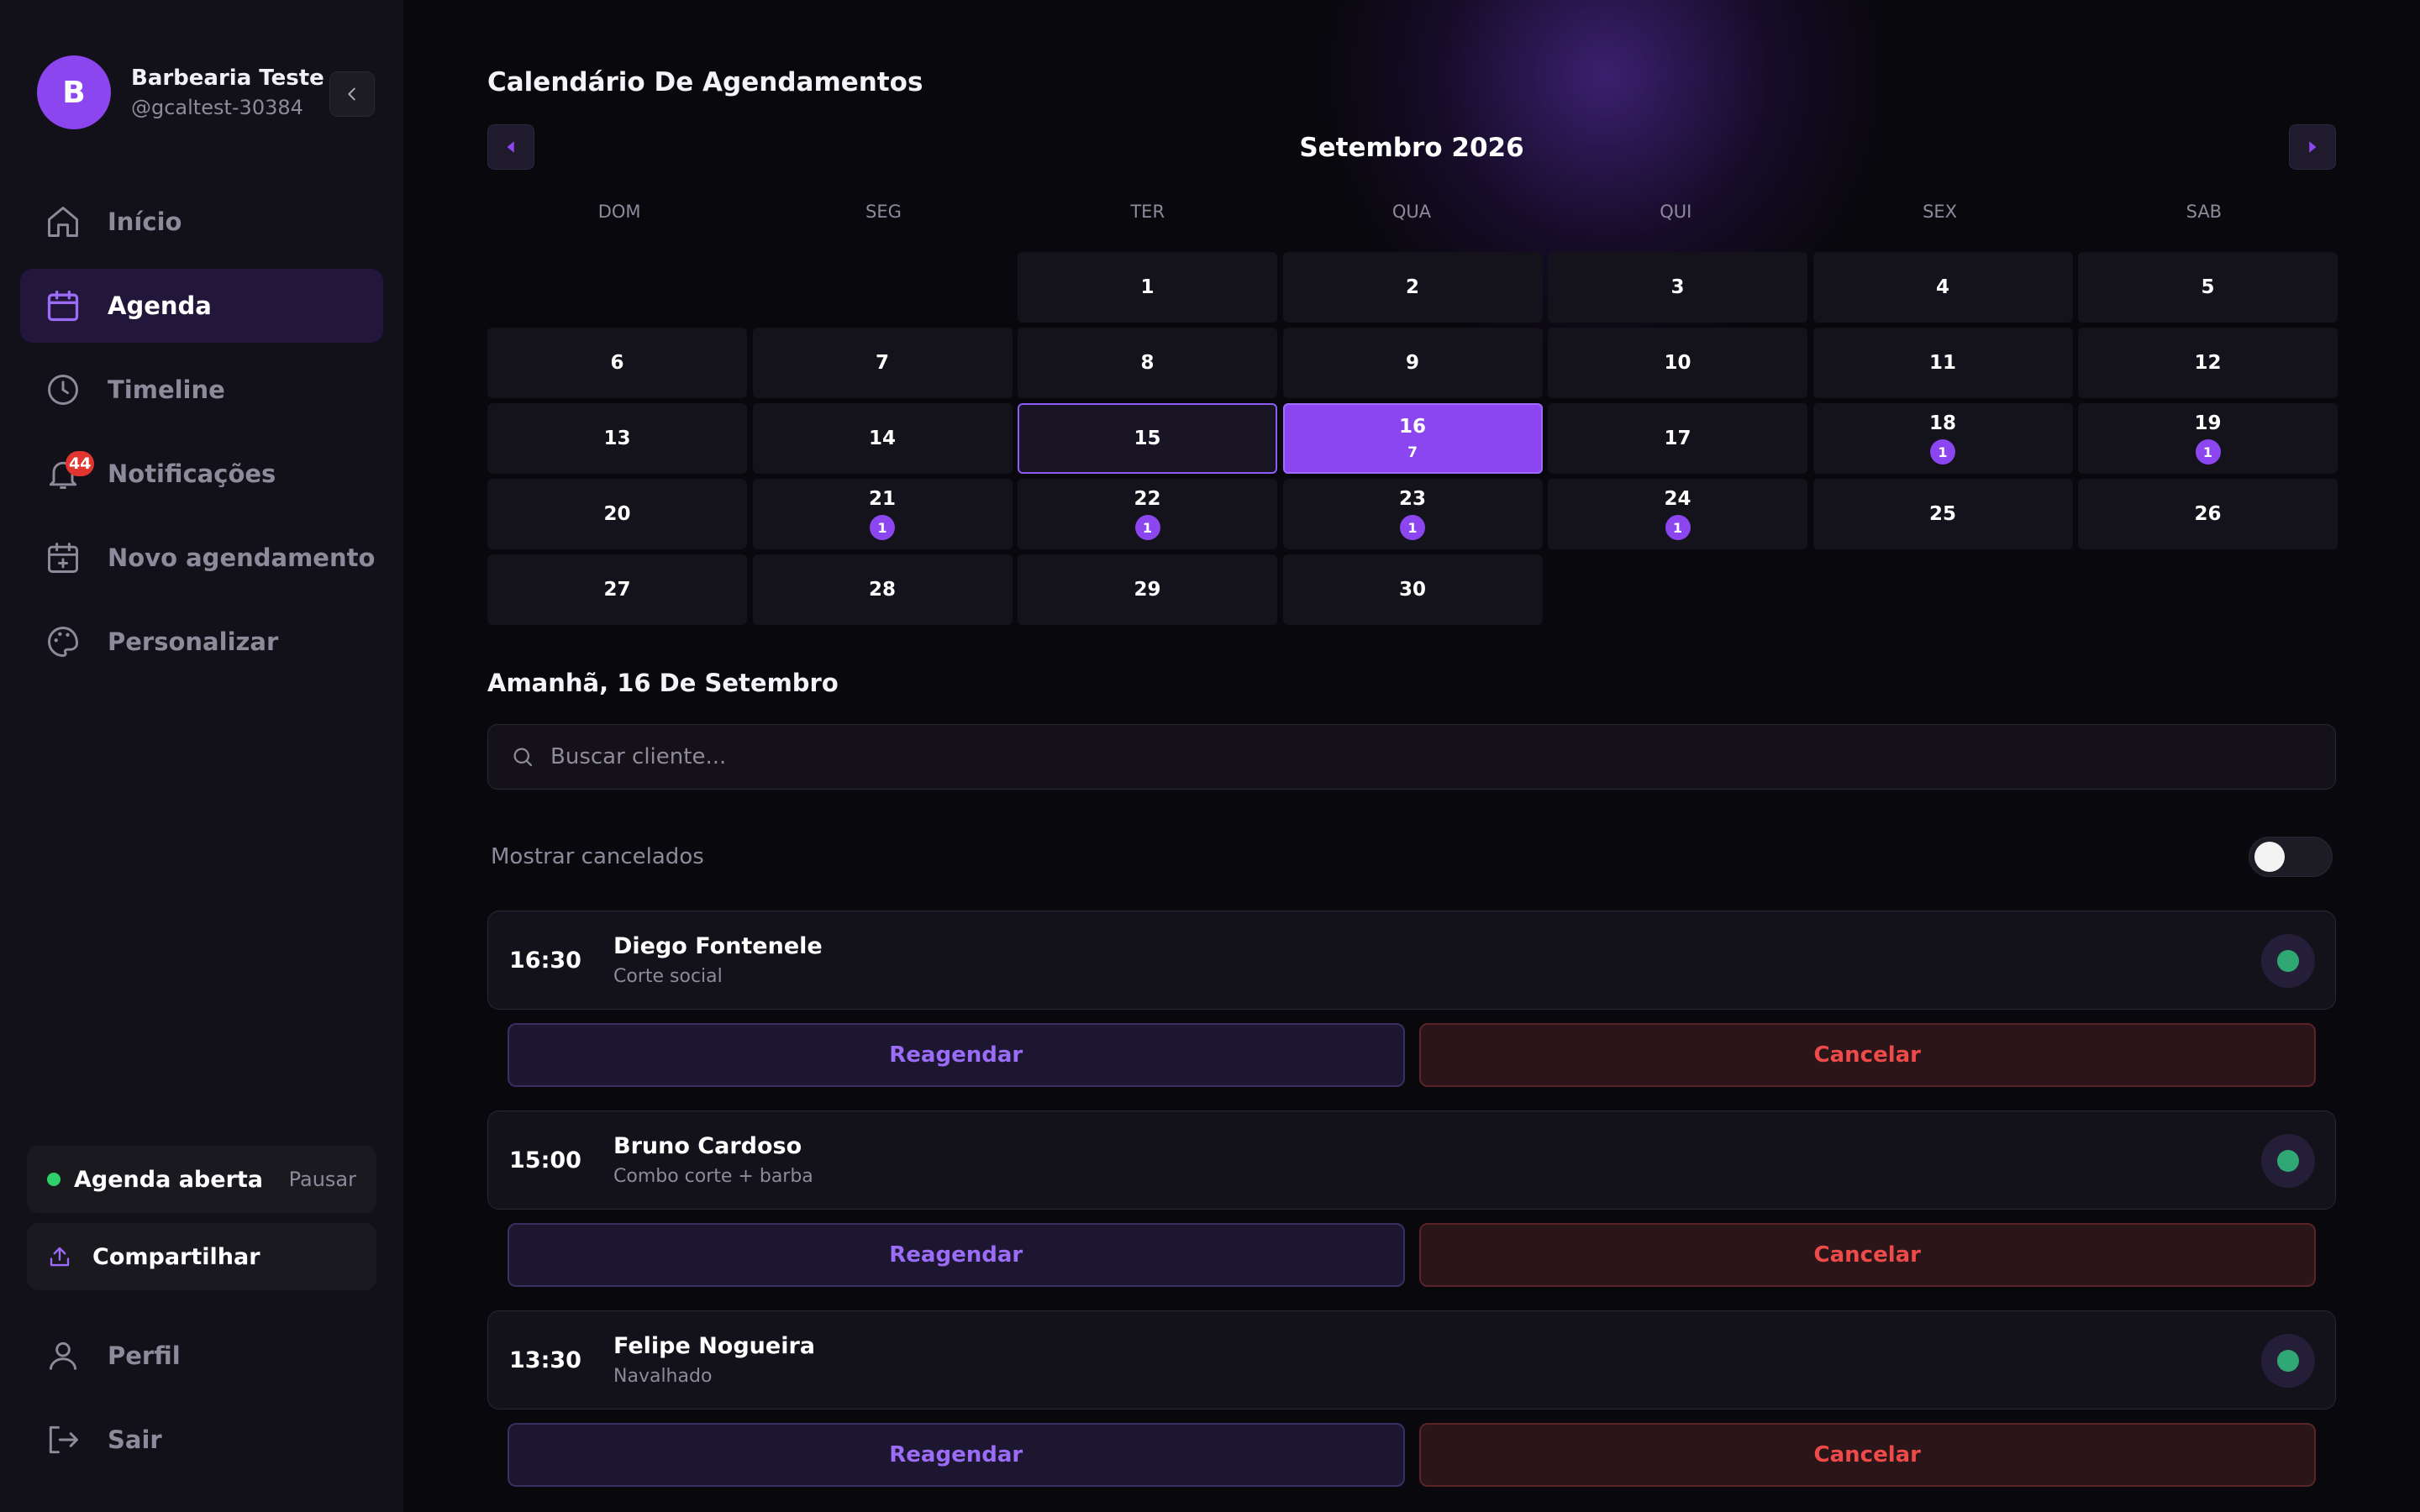 The width and height of the screenshot is (2420, 1512). I want to click on appointment-card: 16:30 Diego Fontenele Corte social, so click(1411, 960).